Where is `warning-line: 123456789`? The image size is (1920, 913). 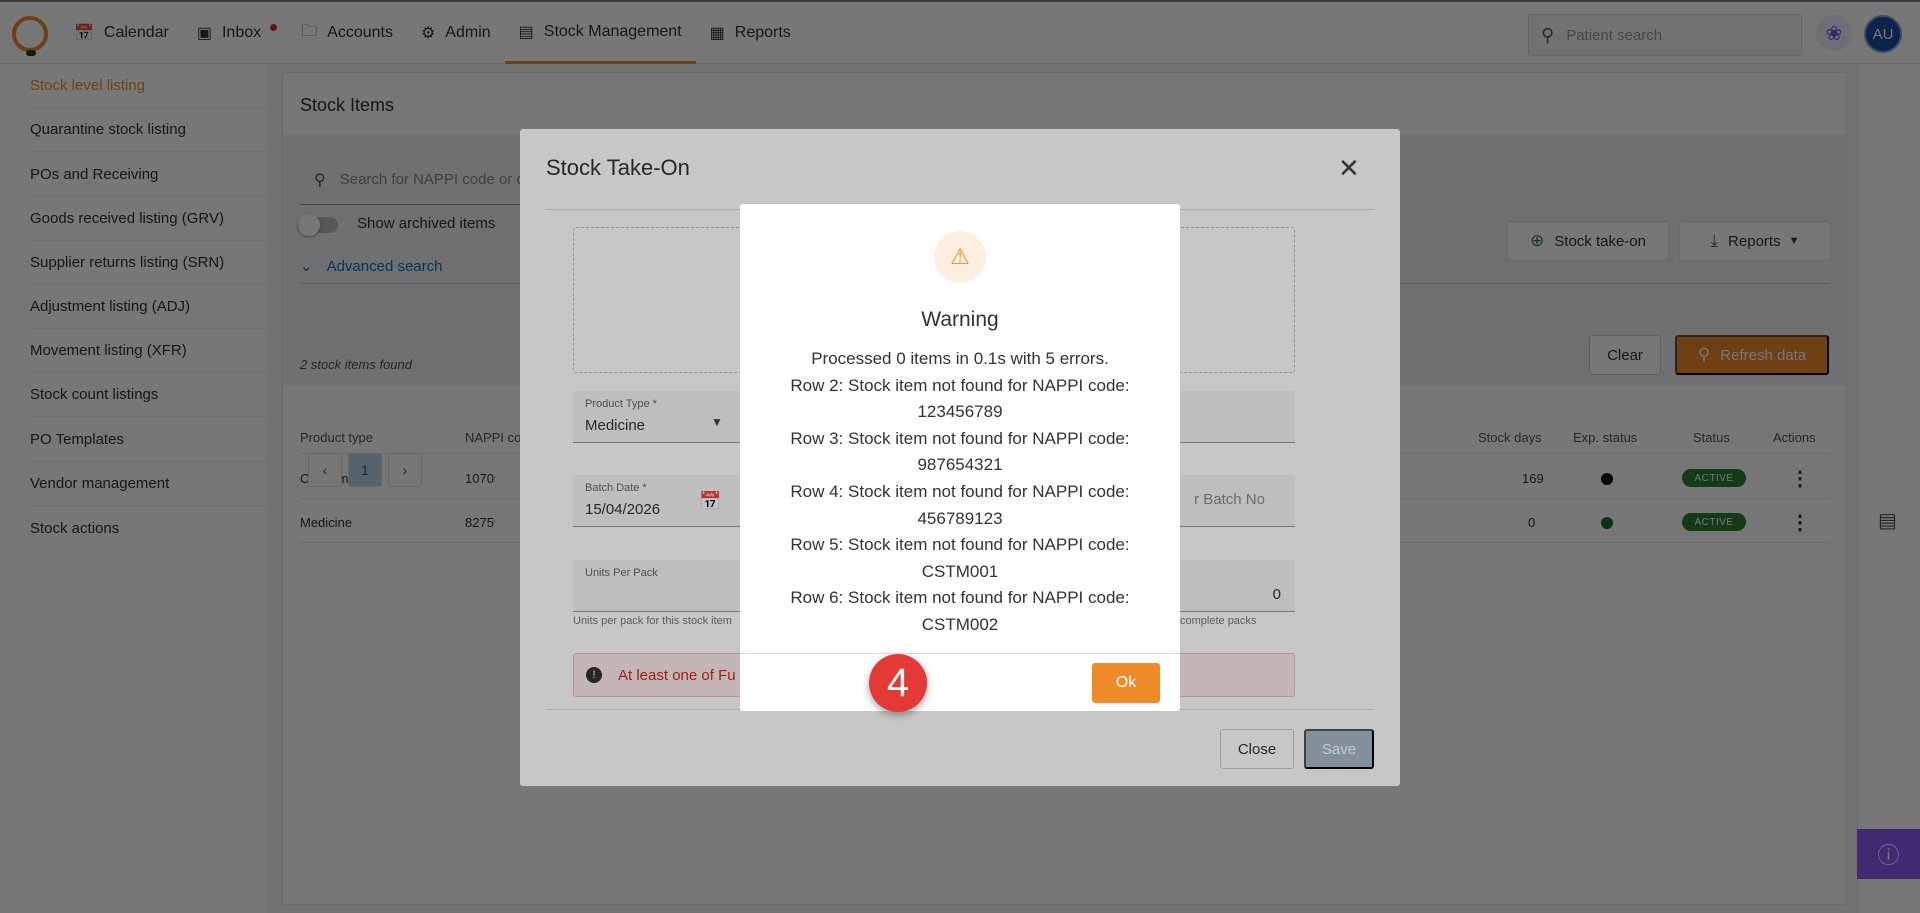
warning-line: 123456789 is located at coordinates (960, 412).